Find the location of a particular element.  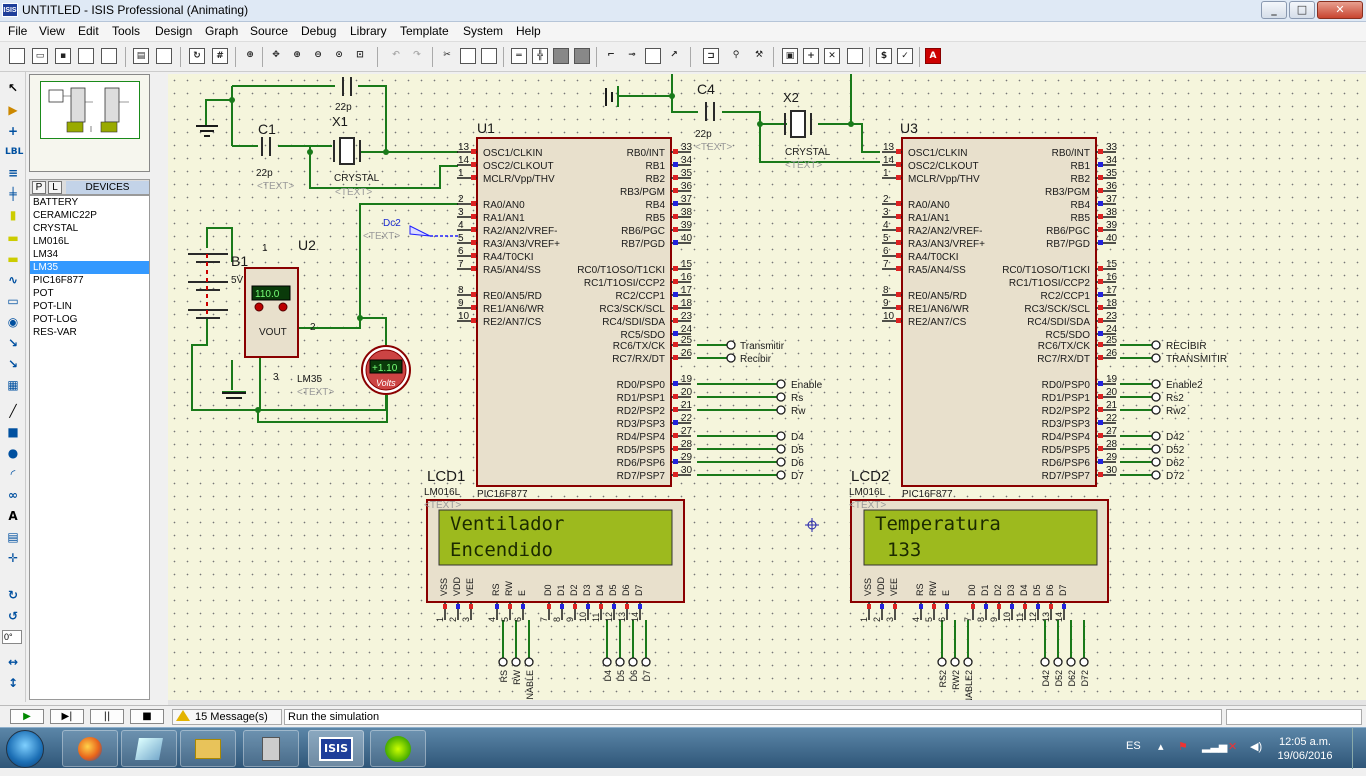

list-item-selected: LM35 is located at coordinates (89, 267).